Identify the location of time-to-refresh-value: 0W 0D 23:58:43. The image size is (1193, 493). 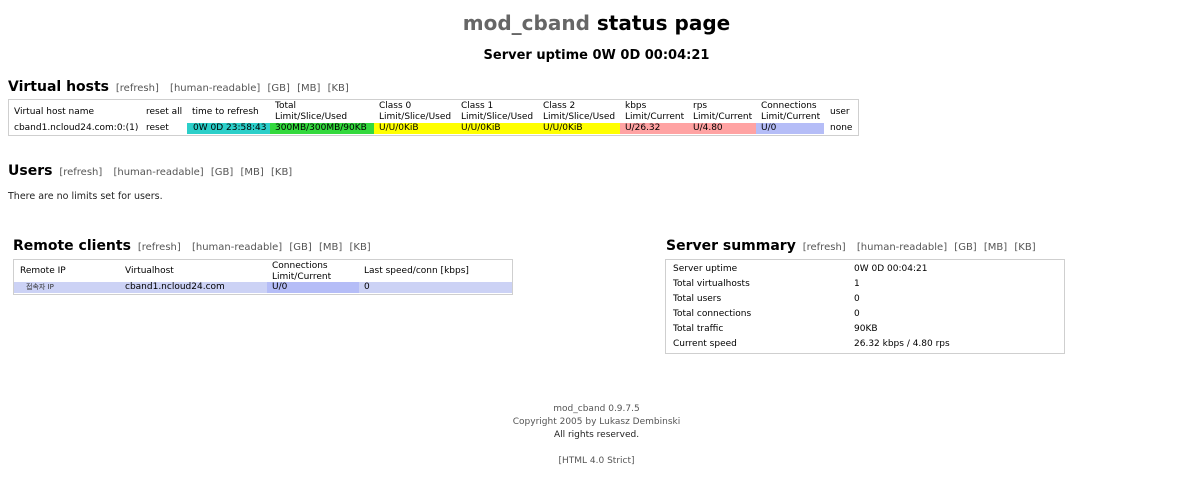
(230, 128).